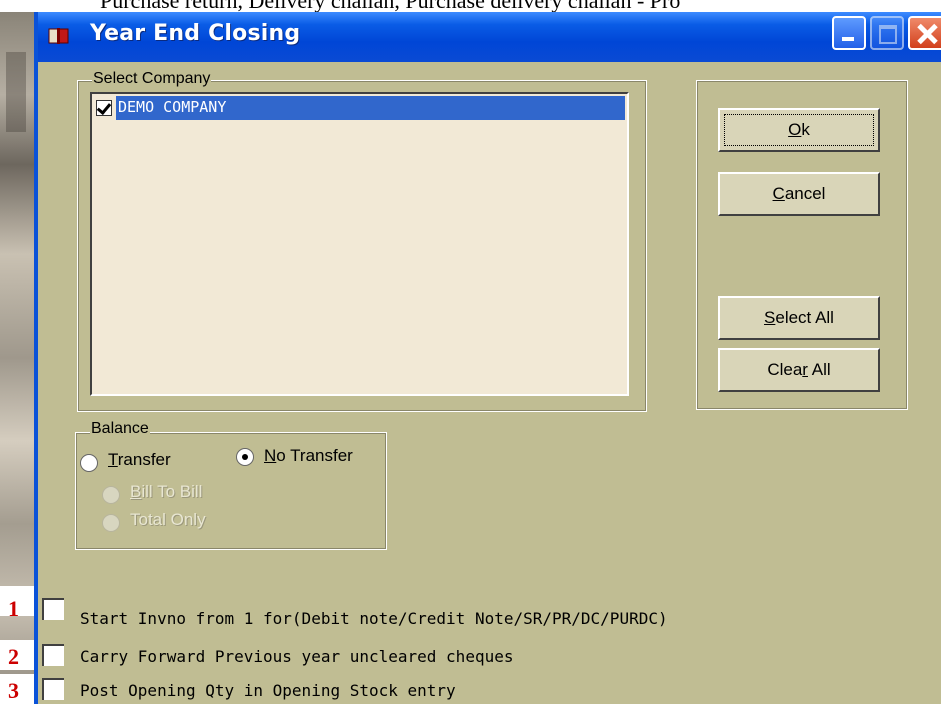 Image resolution: width=941 pixels, height=704 pixels. What do you see at coordinates (819, 369) in the screenshot?
I see `clear-all-label: All` at bounding box center [819, 369].